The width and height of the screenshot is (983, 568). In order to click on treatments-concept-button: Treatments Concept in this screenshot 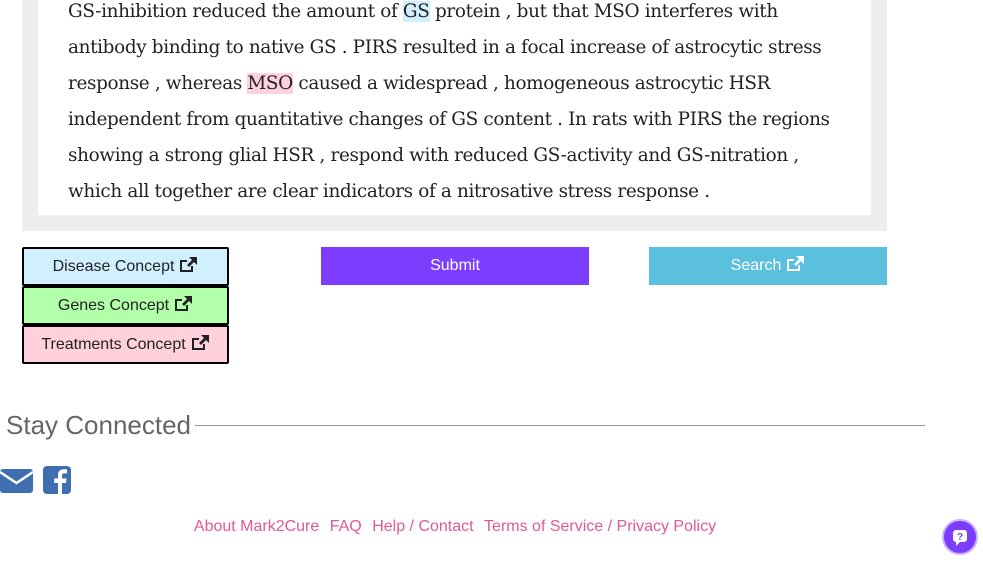, I will do `click(125, 344)`.